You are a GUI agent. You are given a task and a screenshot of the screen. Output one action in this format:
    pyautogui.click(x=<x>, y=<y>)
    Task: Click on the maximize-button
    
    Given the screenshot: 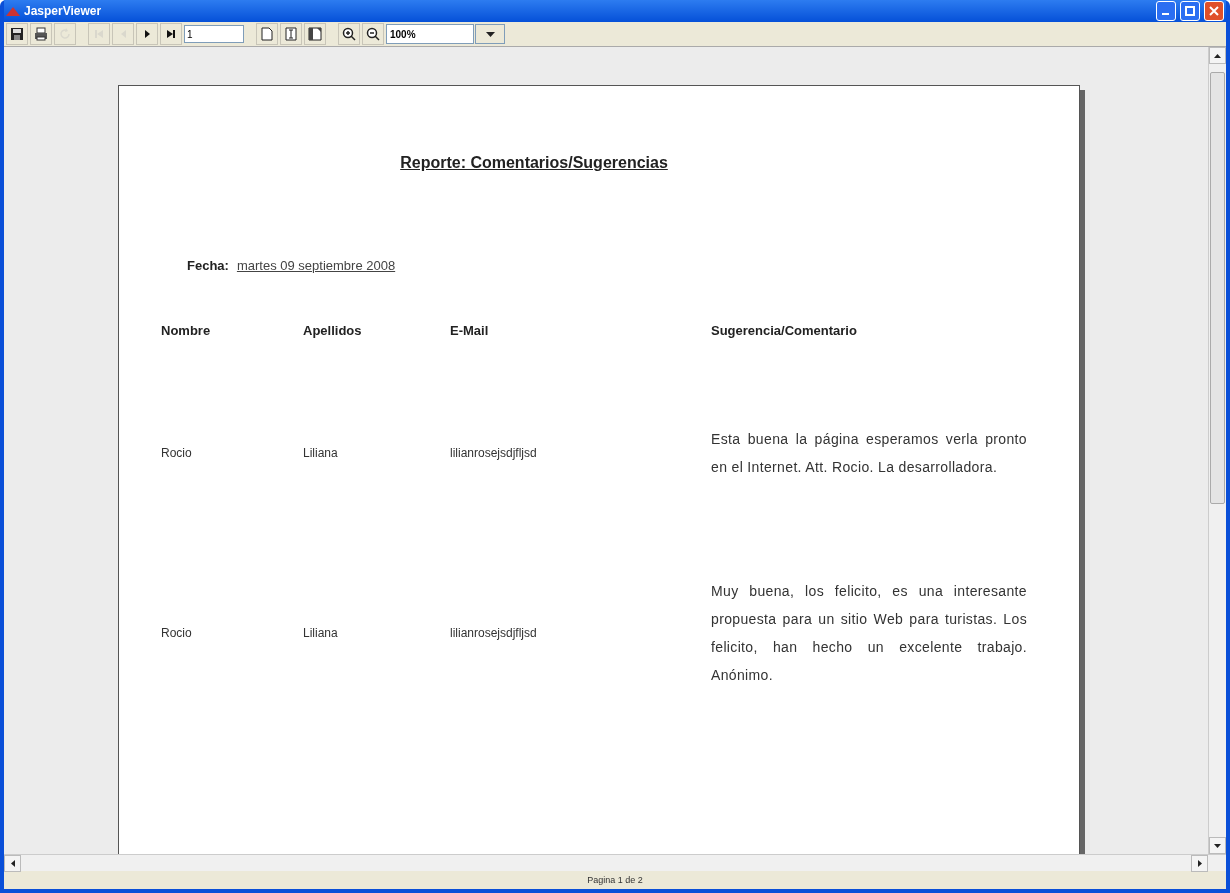 What is the action you would take?
    pyautogui.click(x=1190, y=11)
    